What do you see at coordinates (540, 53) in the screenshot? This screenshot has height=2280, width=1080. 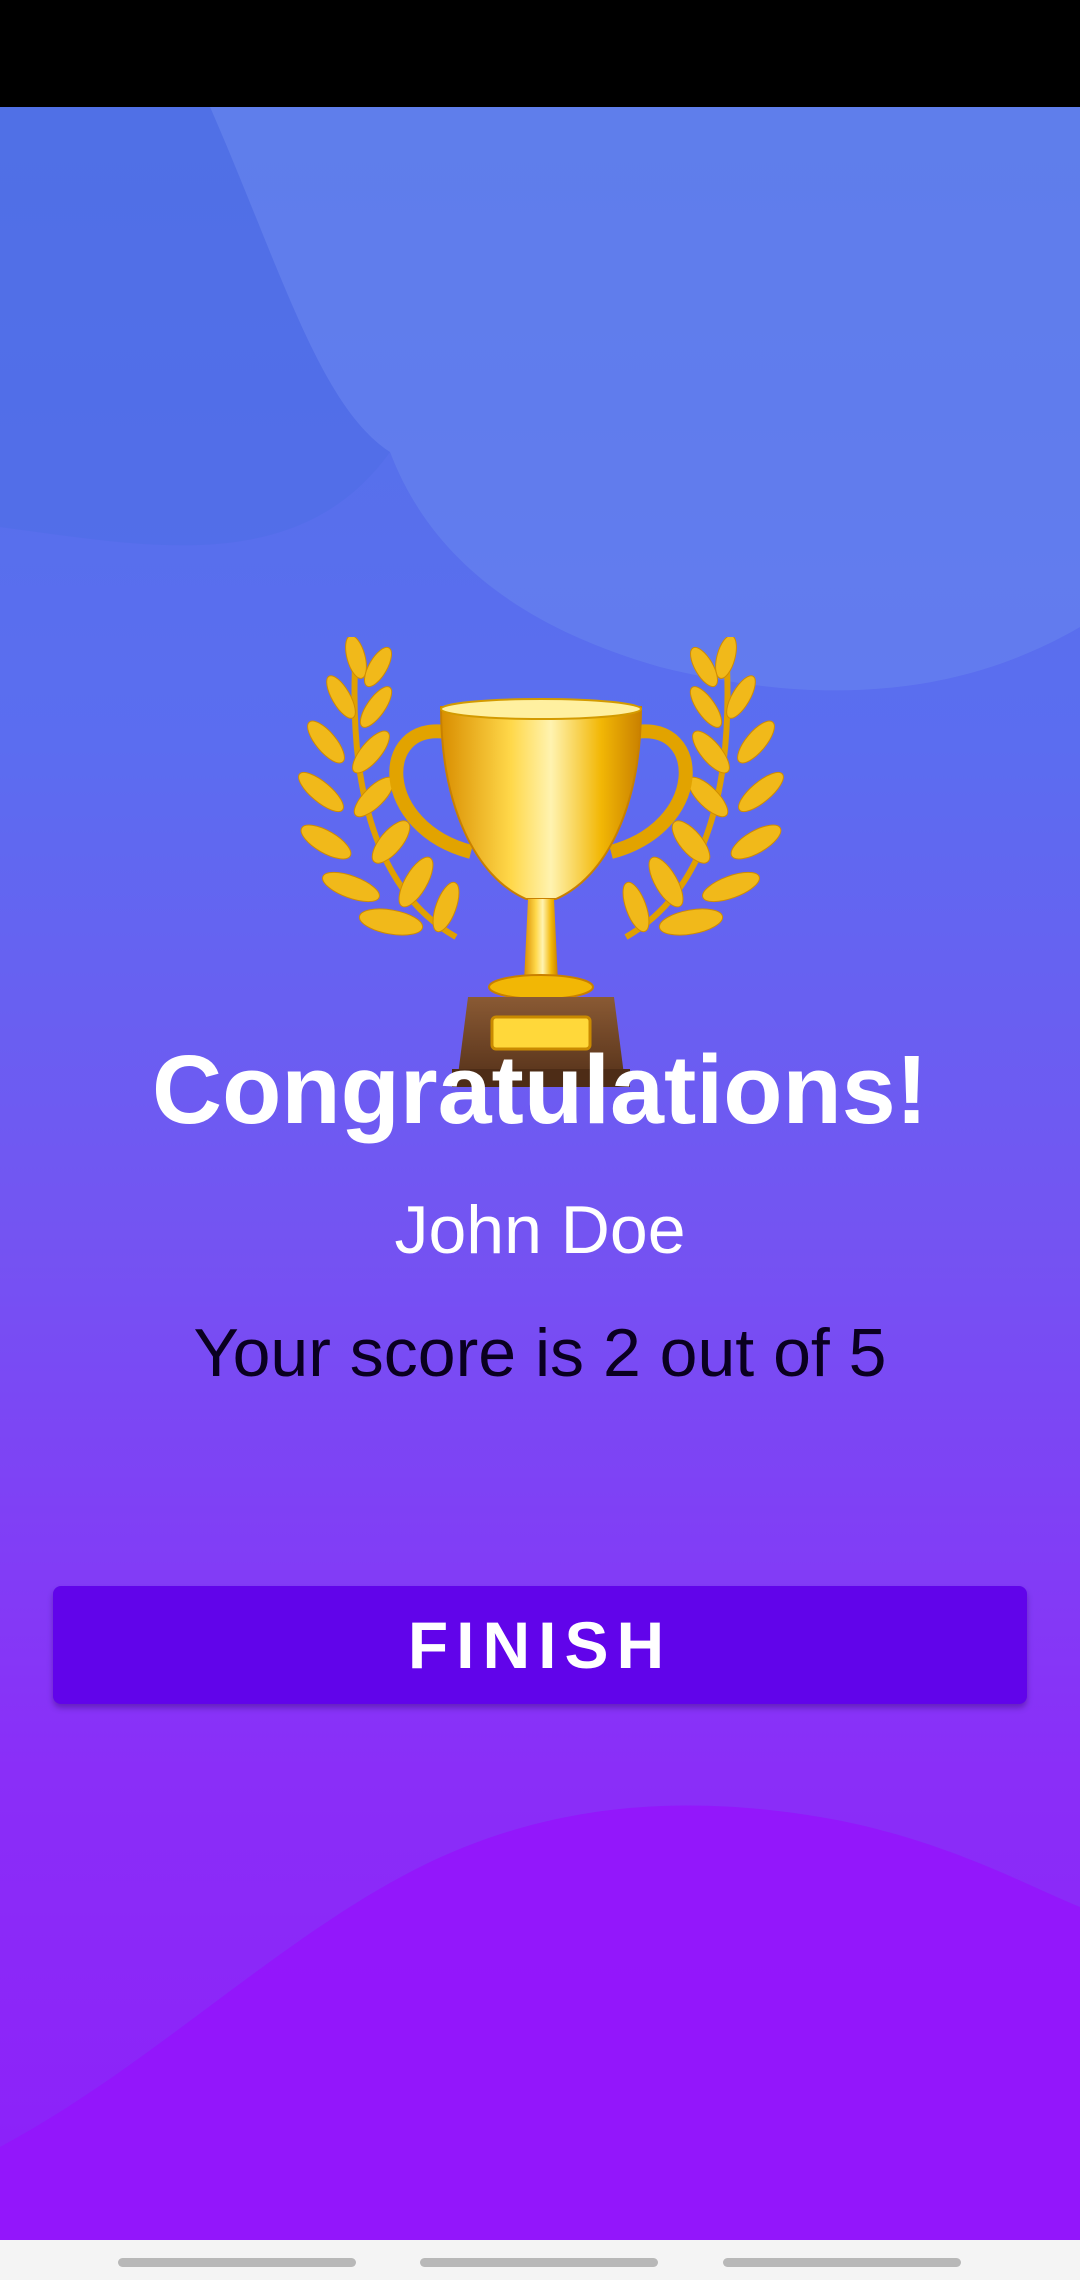 I see `status-bar` at bounding box center [540, 53].